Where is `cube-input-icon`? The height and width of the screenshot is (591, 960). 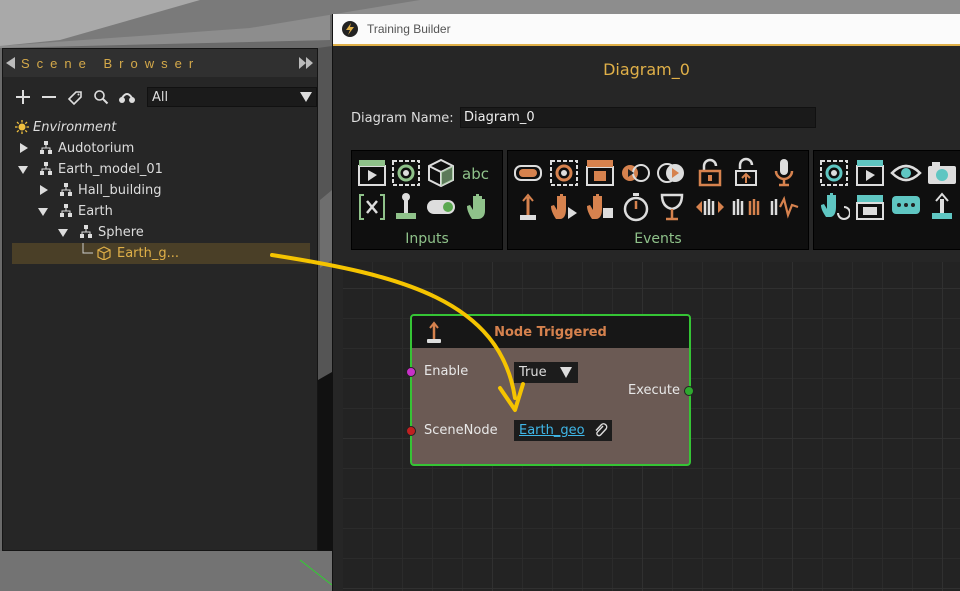
cube-input-icon is located at coordinates (441, 173).